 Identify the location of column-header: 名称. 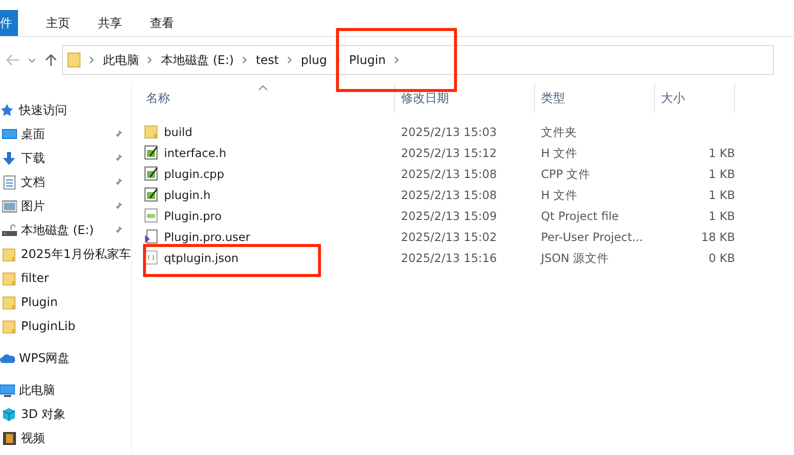
(267, 98).